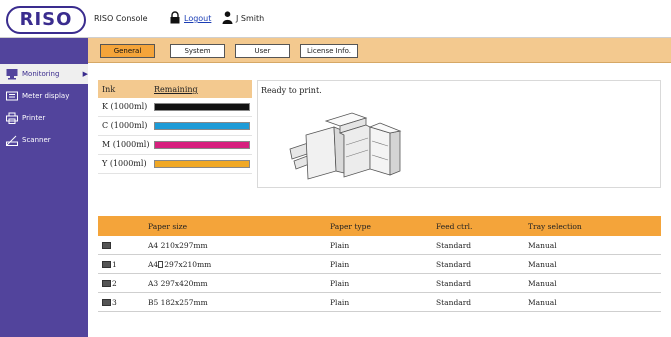  Describe the element at coordinates (85, 74) in the screenshot. I see `arrow-right-icon: ▶` at that location.